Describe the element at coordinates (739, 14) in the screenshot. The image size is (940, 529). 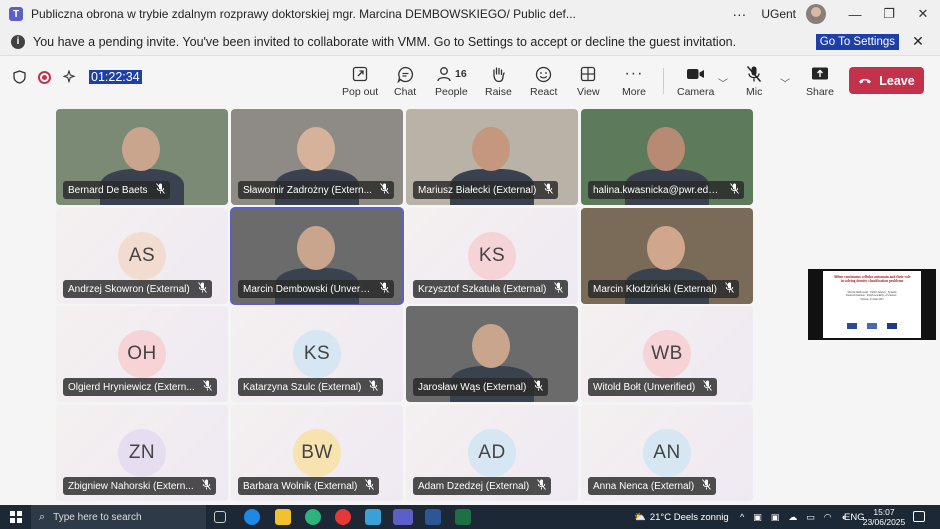
I see `more-options-icon: ···` at that location.